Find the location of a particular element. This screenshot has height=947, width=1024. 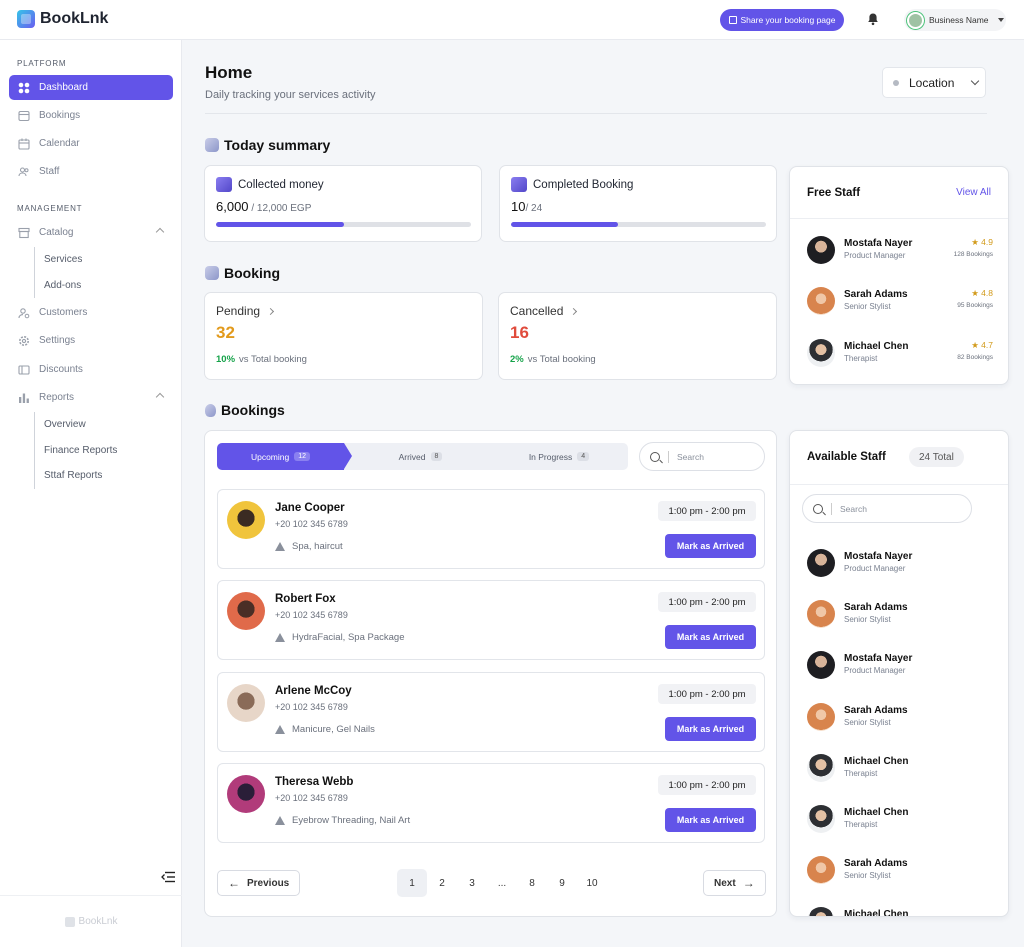

arrow-right-icon: → is located at coordinates (748, 883).